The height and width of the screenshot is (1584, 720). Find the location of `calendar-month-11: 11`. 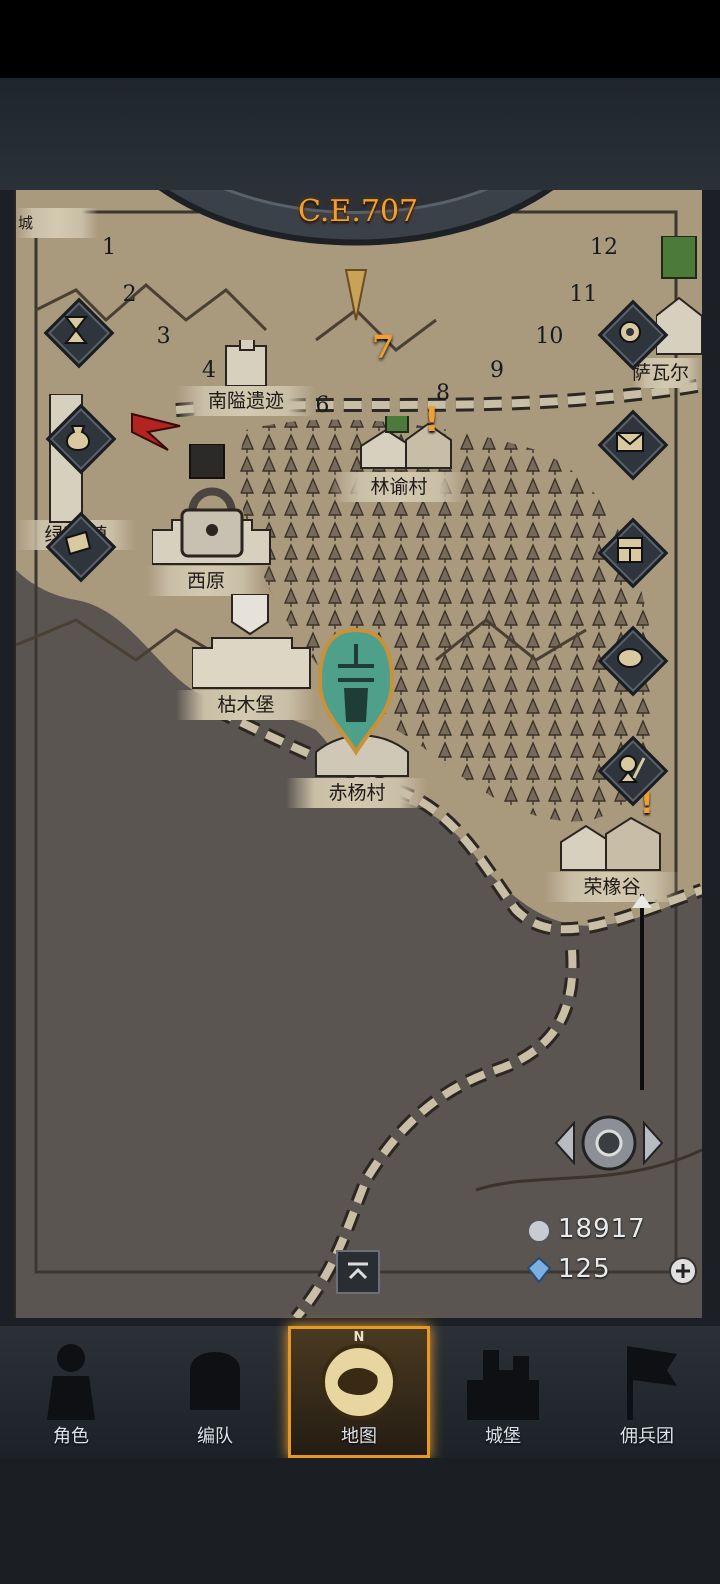

calendar-month-11: 11 is located at coordinates (583, 295).